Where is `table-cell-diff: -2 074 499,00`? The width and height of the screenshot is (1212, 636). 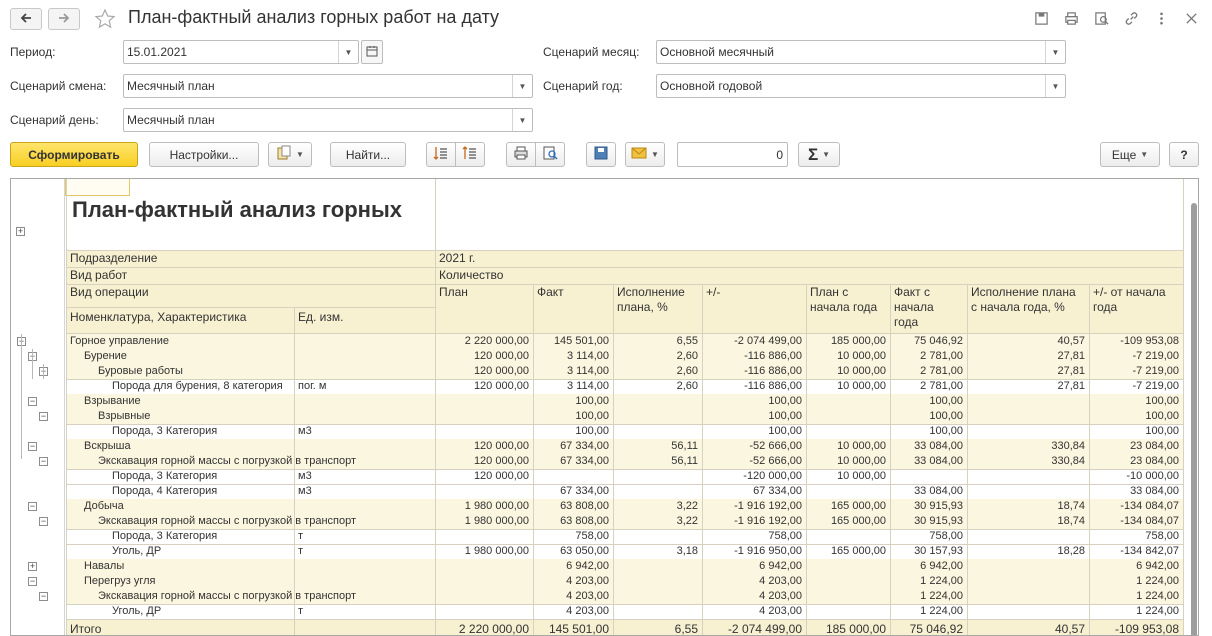
table-cell-diff: -2 074 499,00 is located at coordinates (768, 341).